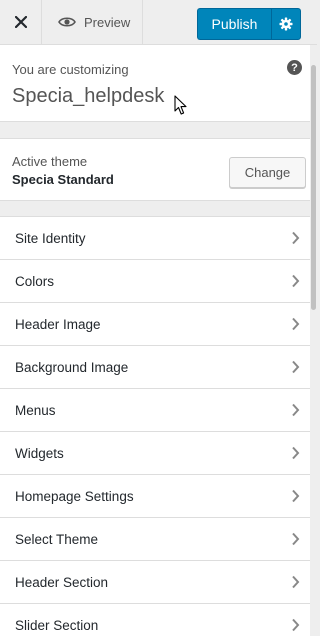 The image size is (320, 636). Describe the element at coordinates (35, 410) in the screenshot. I see `menu-item-label: Menus` at that location.